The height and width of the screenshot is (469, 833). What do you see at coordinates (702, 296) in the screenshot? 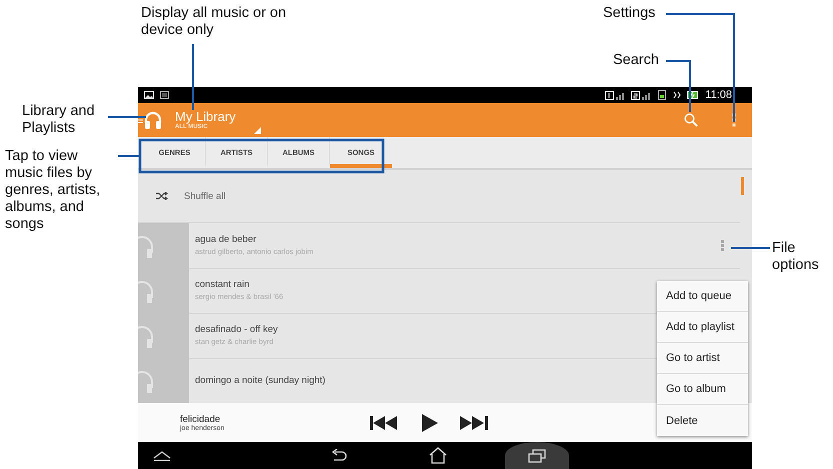
I see `menu-item: Add to queue` at bounding box center [702, 296].